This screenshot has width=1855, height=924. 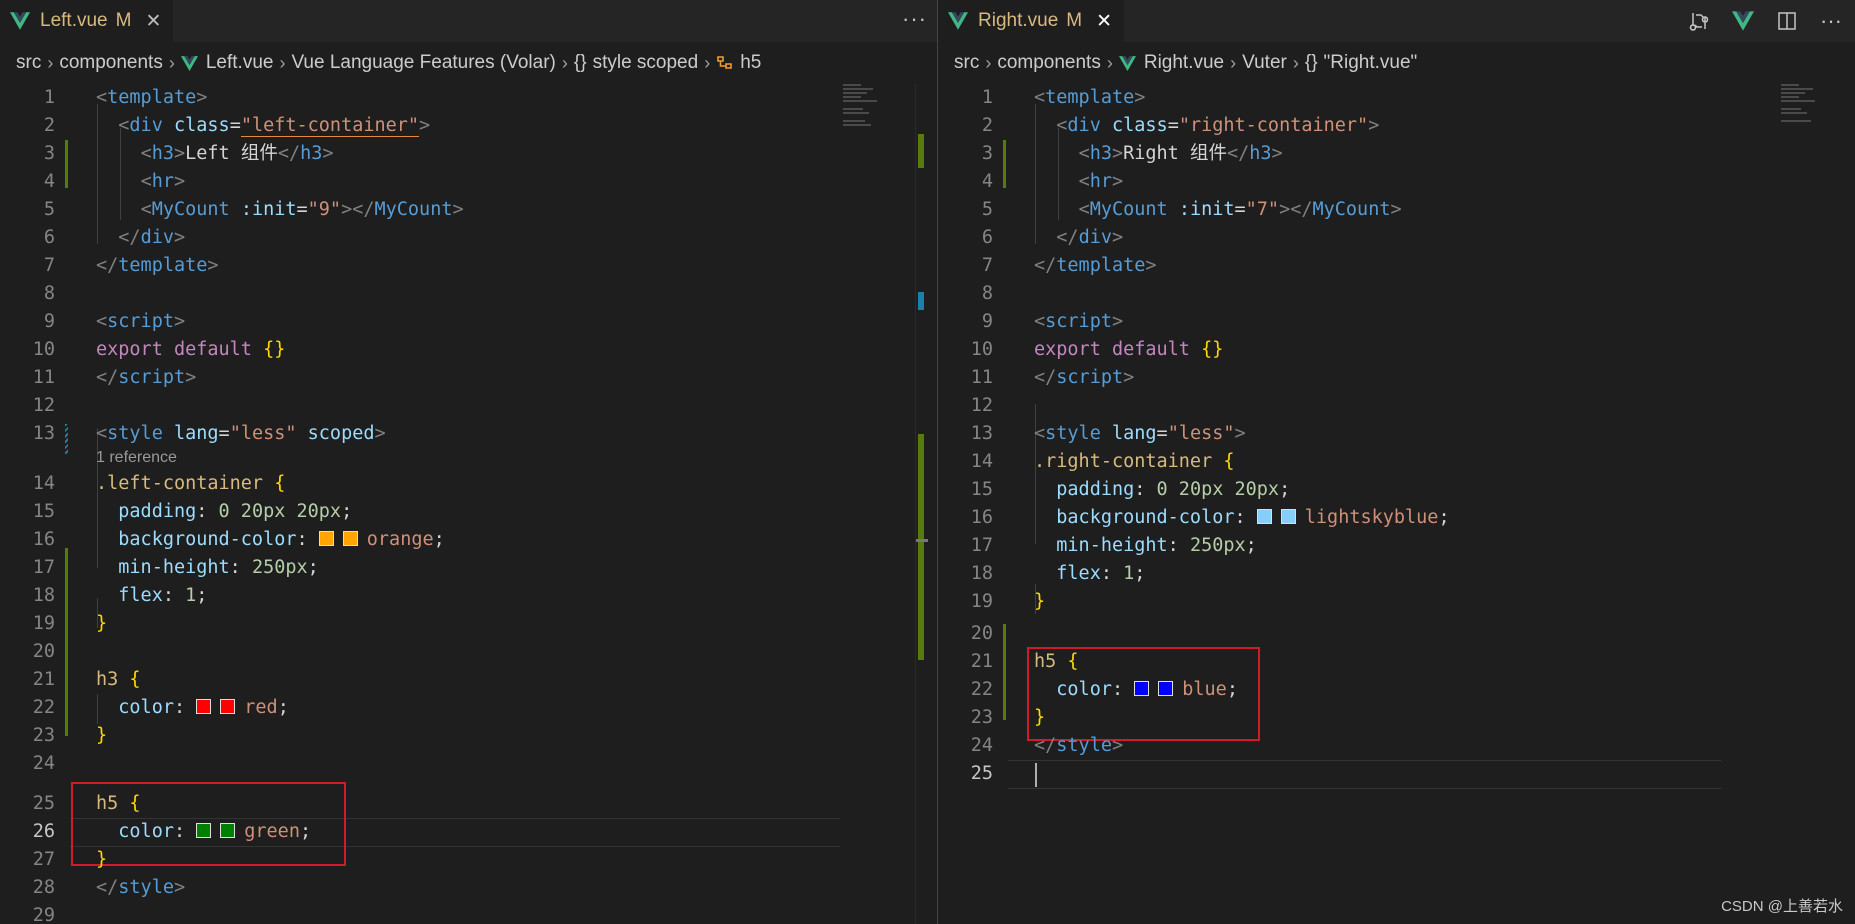 I want to click on structure-icon, so click(x=725, y=62).